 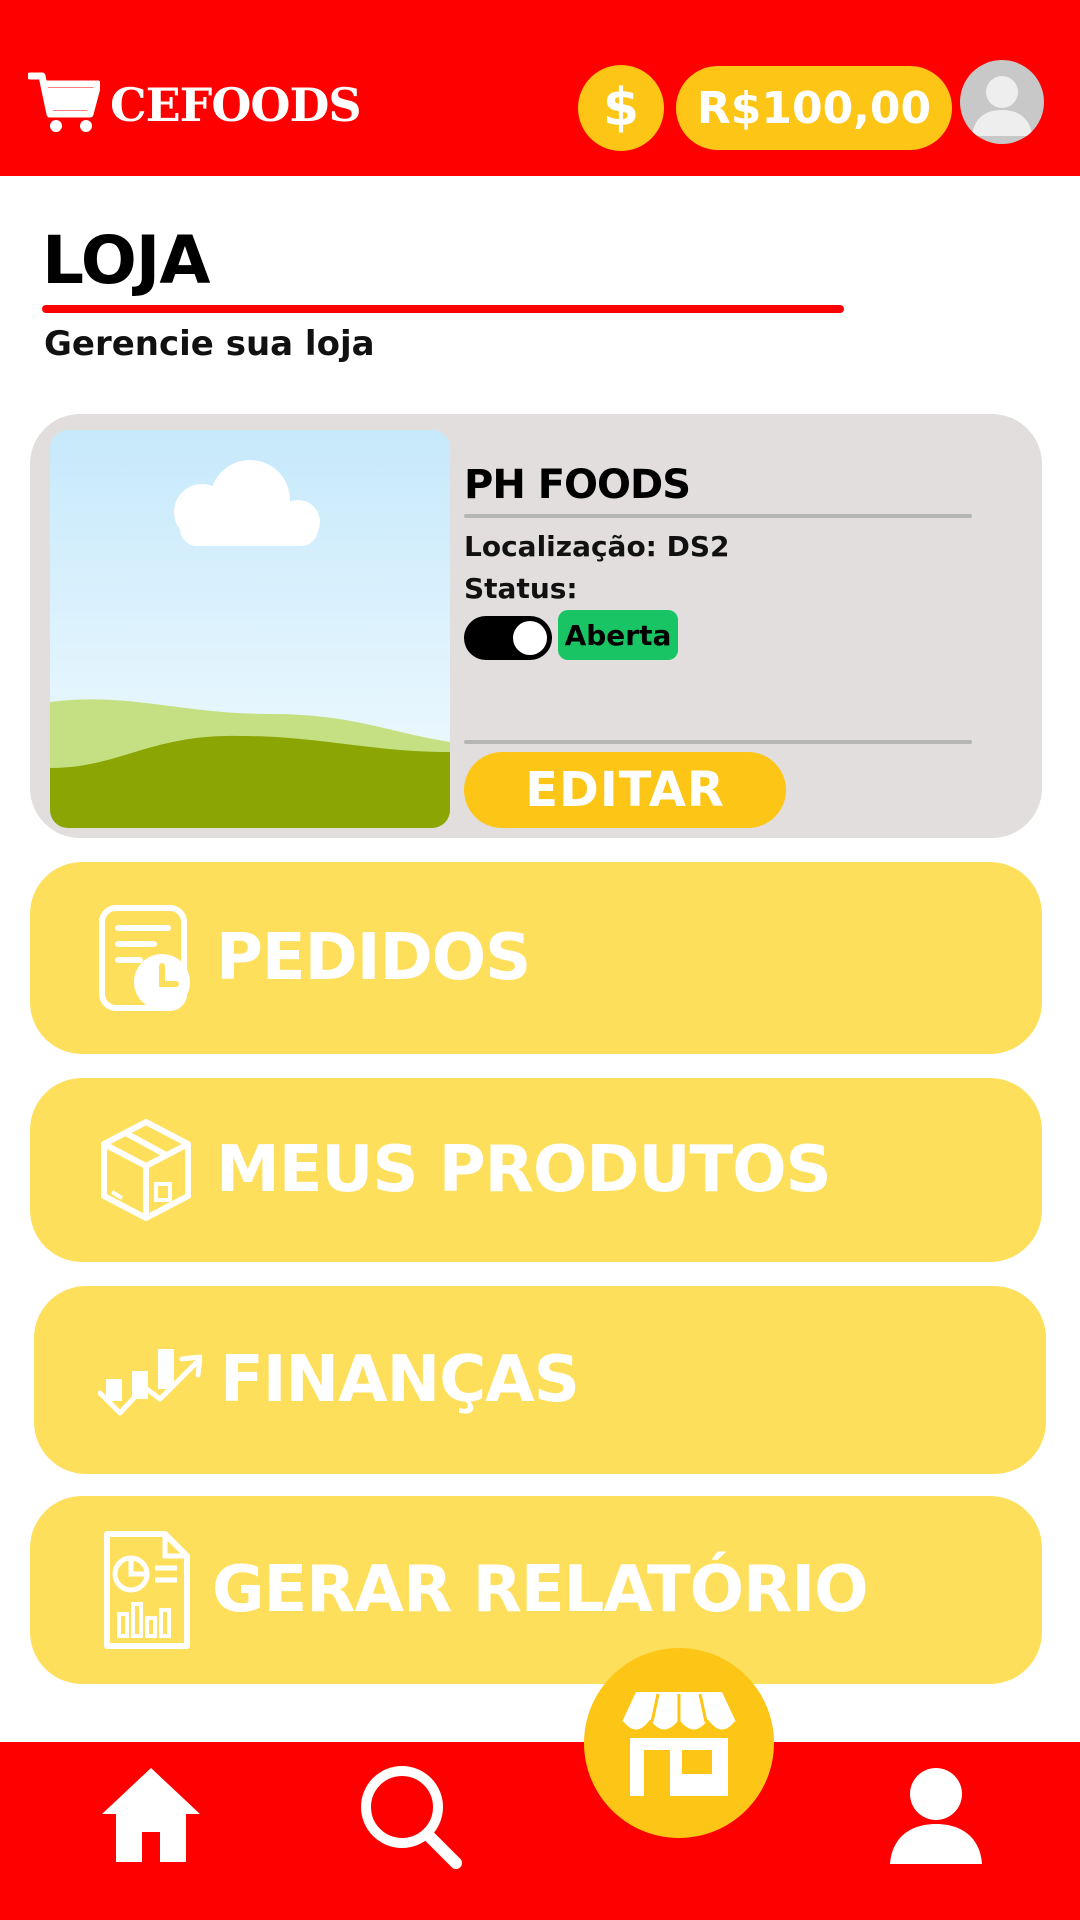 I want to click on toggle-knob, so click(x=530, y=638).